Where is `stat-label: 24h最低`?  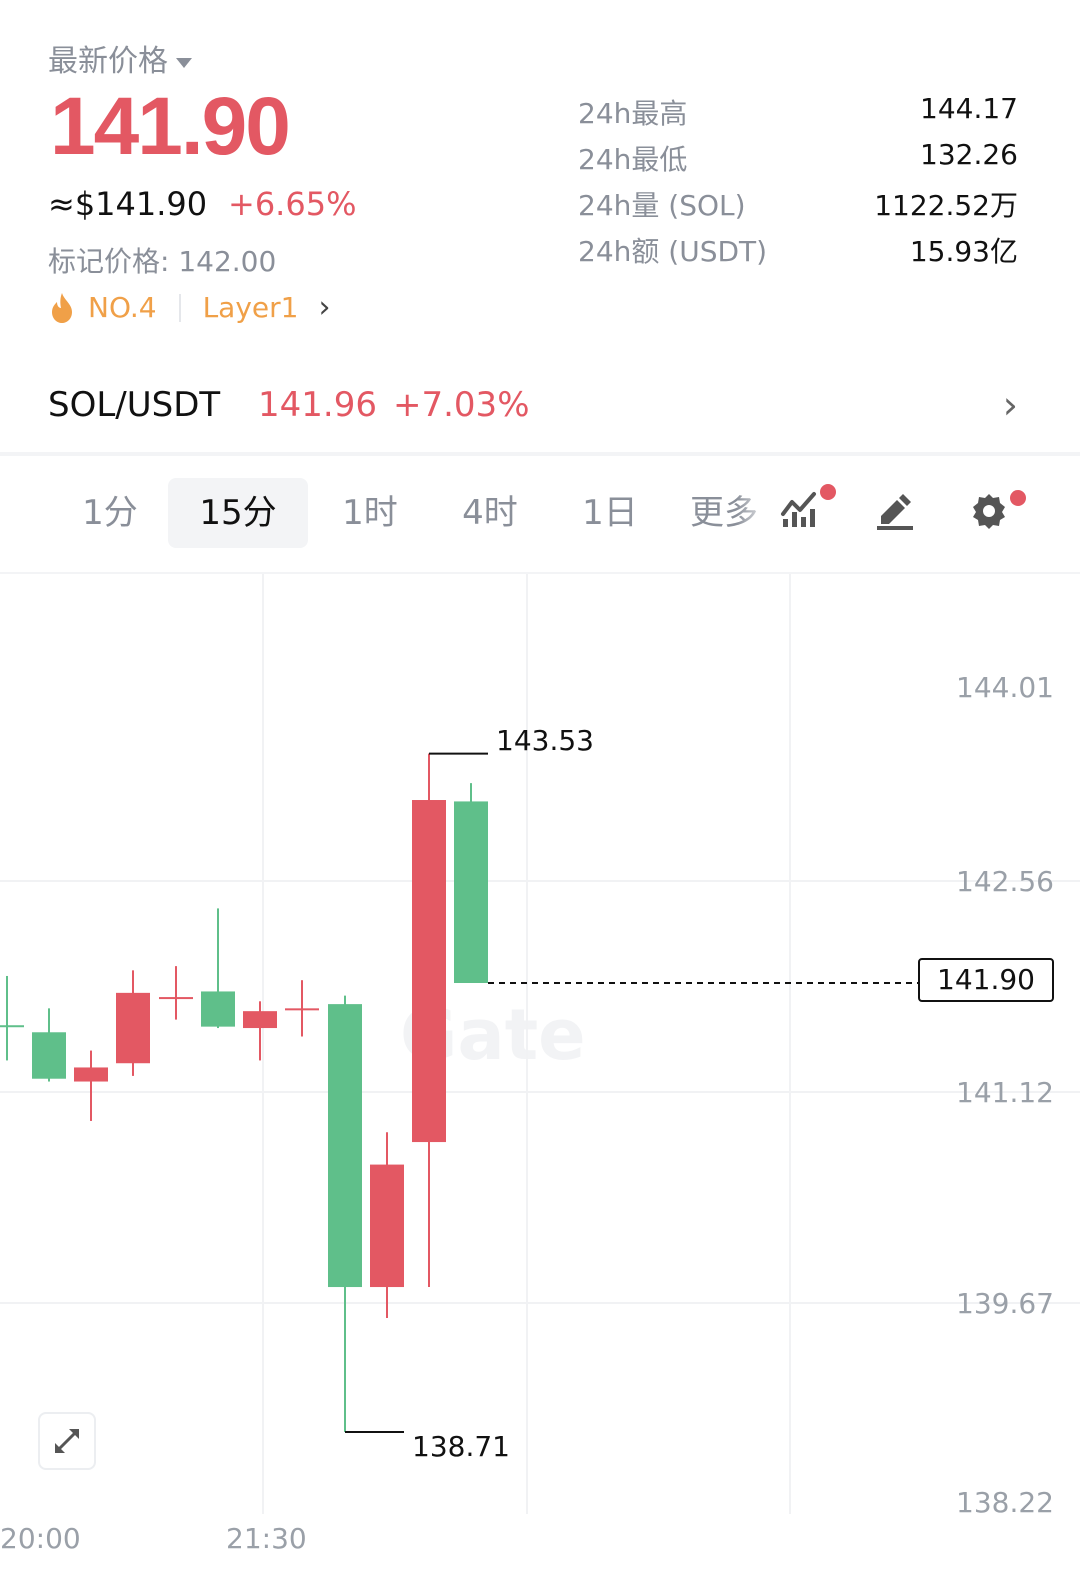 stat-label: 24h最低 is located at coordinates (633, 159).